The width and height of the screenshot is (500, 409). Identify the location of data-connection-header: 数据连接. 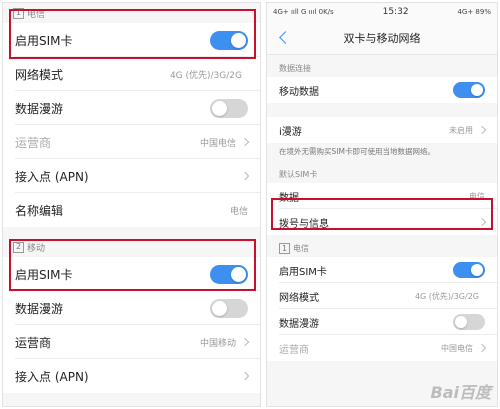
(295, 68).